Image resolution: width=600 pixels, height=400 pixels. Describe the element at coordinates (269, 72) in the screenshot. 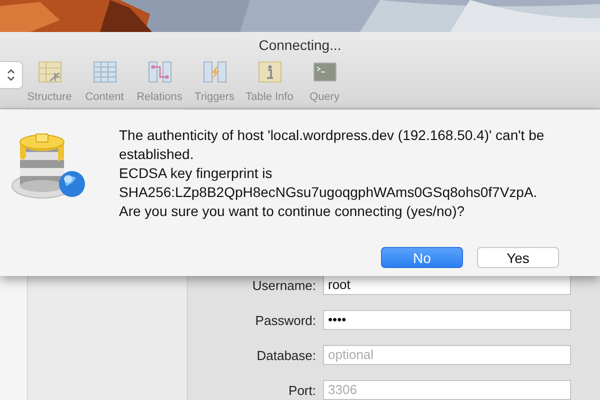

I see `info-icon` at that location.